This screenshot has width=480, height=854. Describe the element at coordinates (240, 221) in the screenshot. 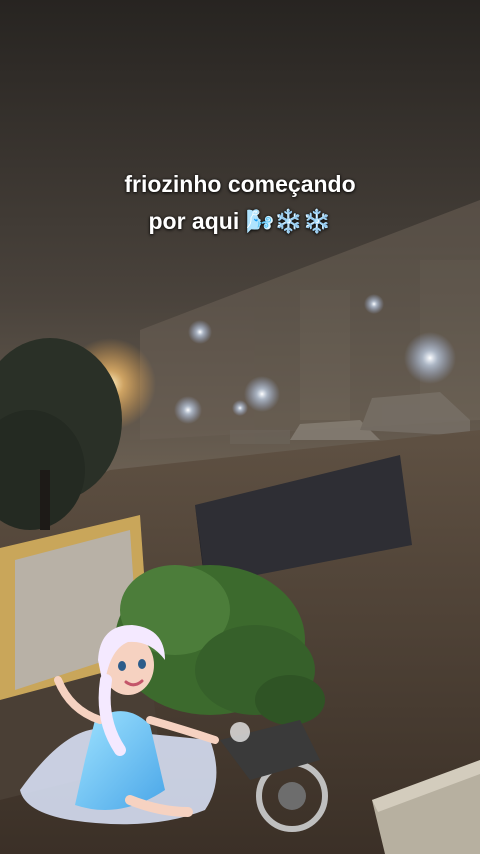

I see `caption-line-2: por aqui 🌬️❄️❄️` at that location.